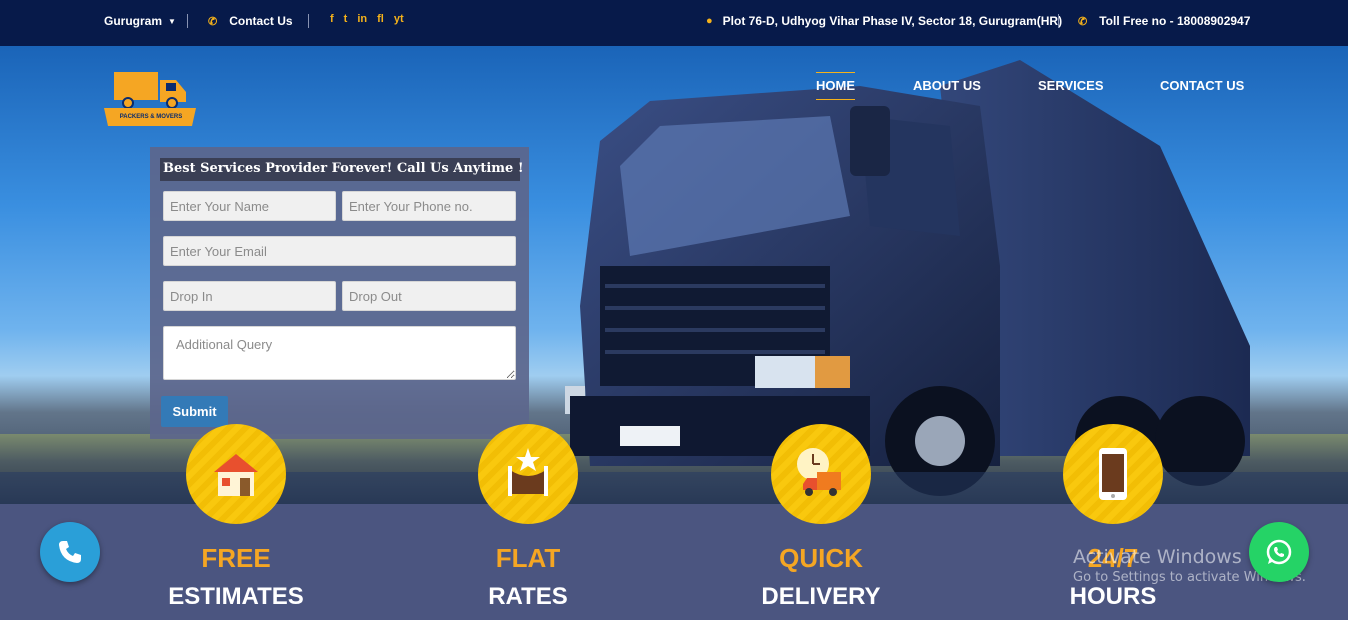  Describe the element at coordinates (346, 19) in the screenshot. I see `twitter-icon: t` at that location.